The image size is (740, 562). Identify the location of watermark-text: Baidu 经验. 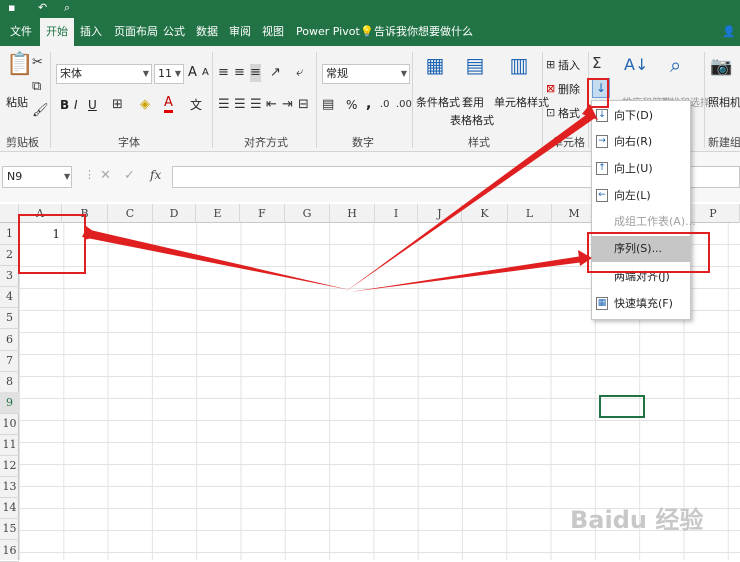
(637, 520).